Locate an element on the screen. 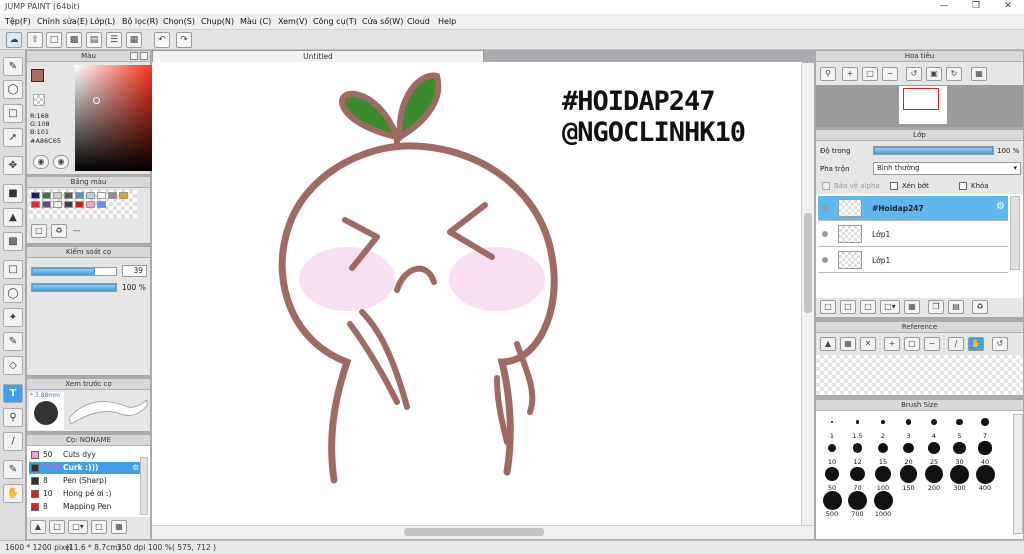 The height and width of the screenshot is (554, 1024). brush-size-cell: 40 is located at coordinates (985, 452).